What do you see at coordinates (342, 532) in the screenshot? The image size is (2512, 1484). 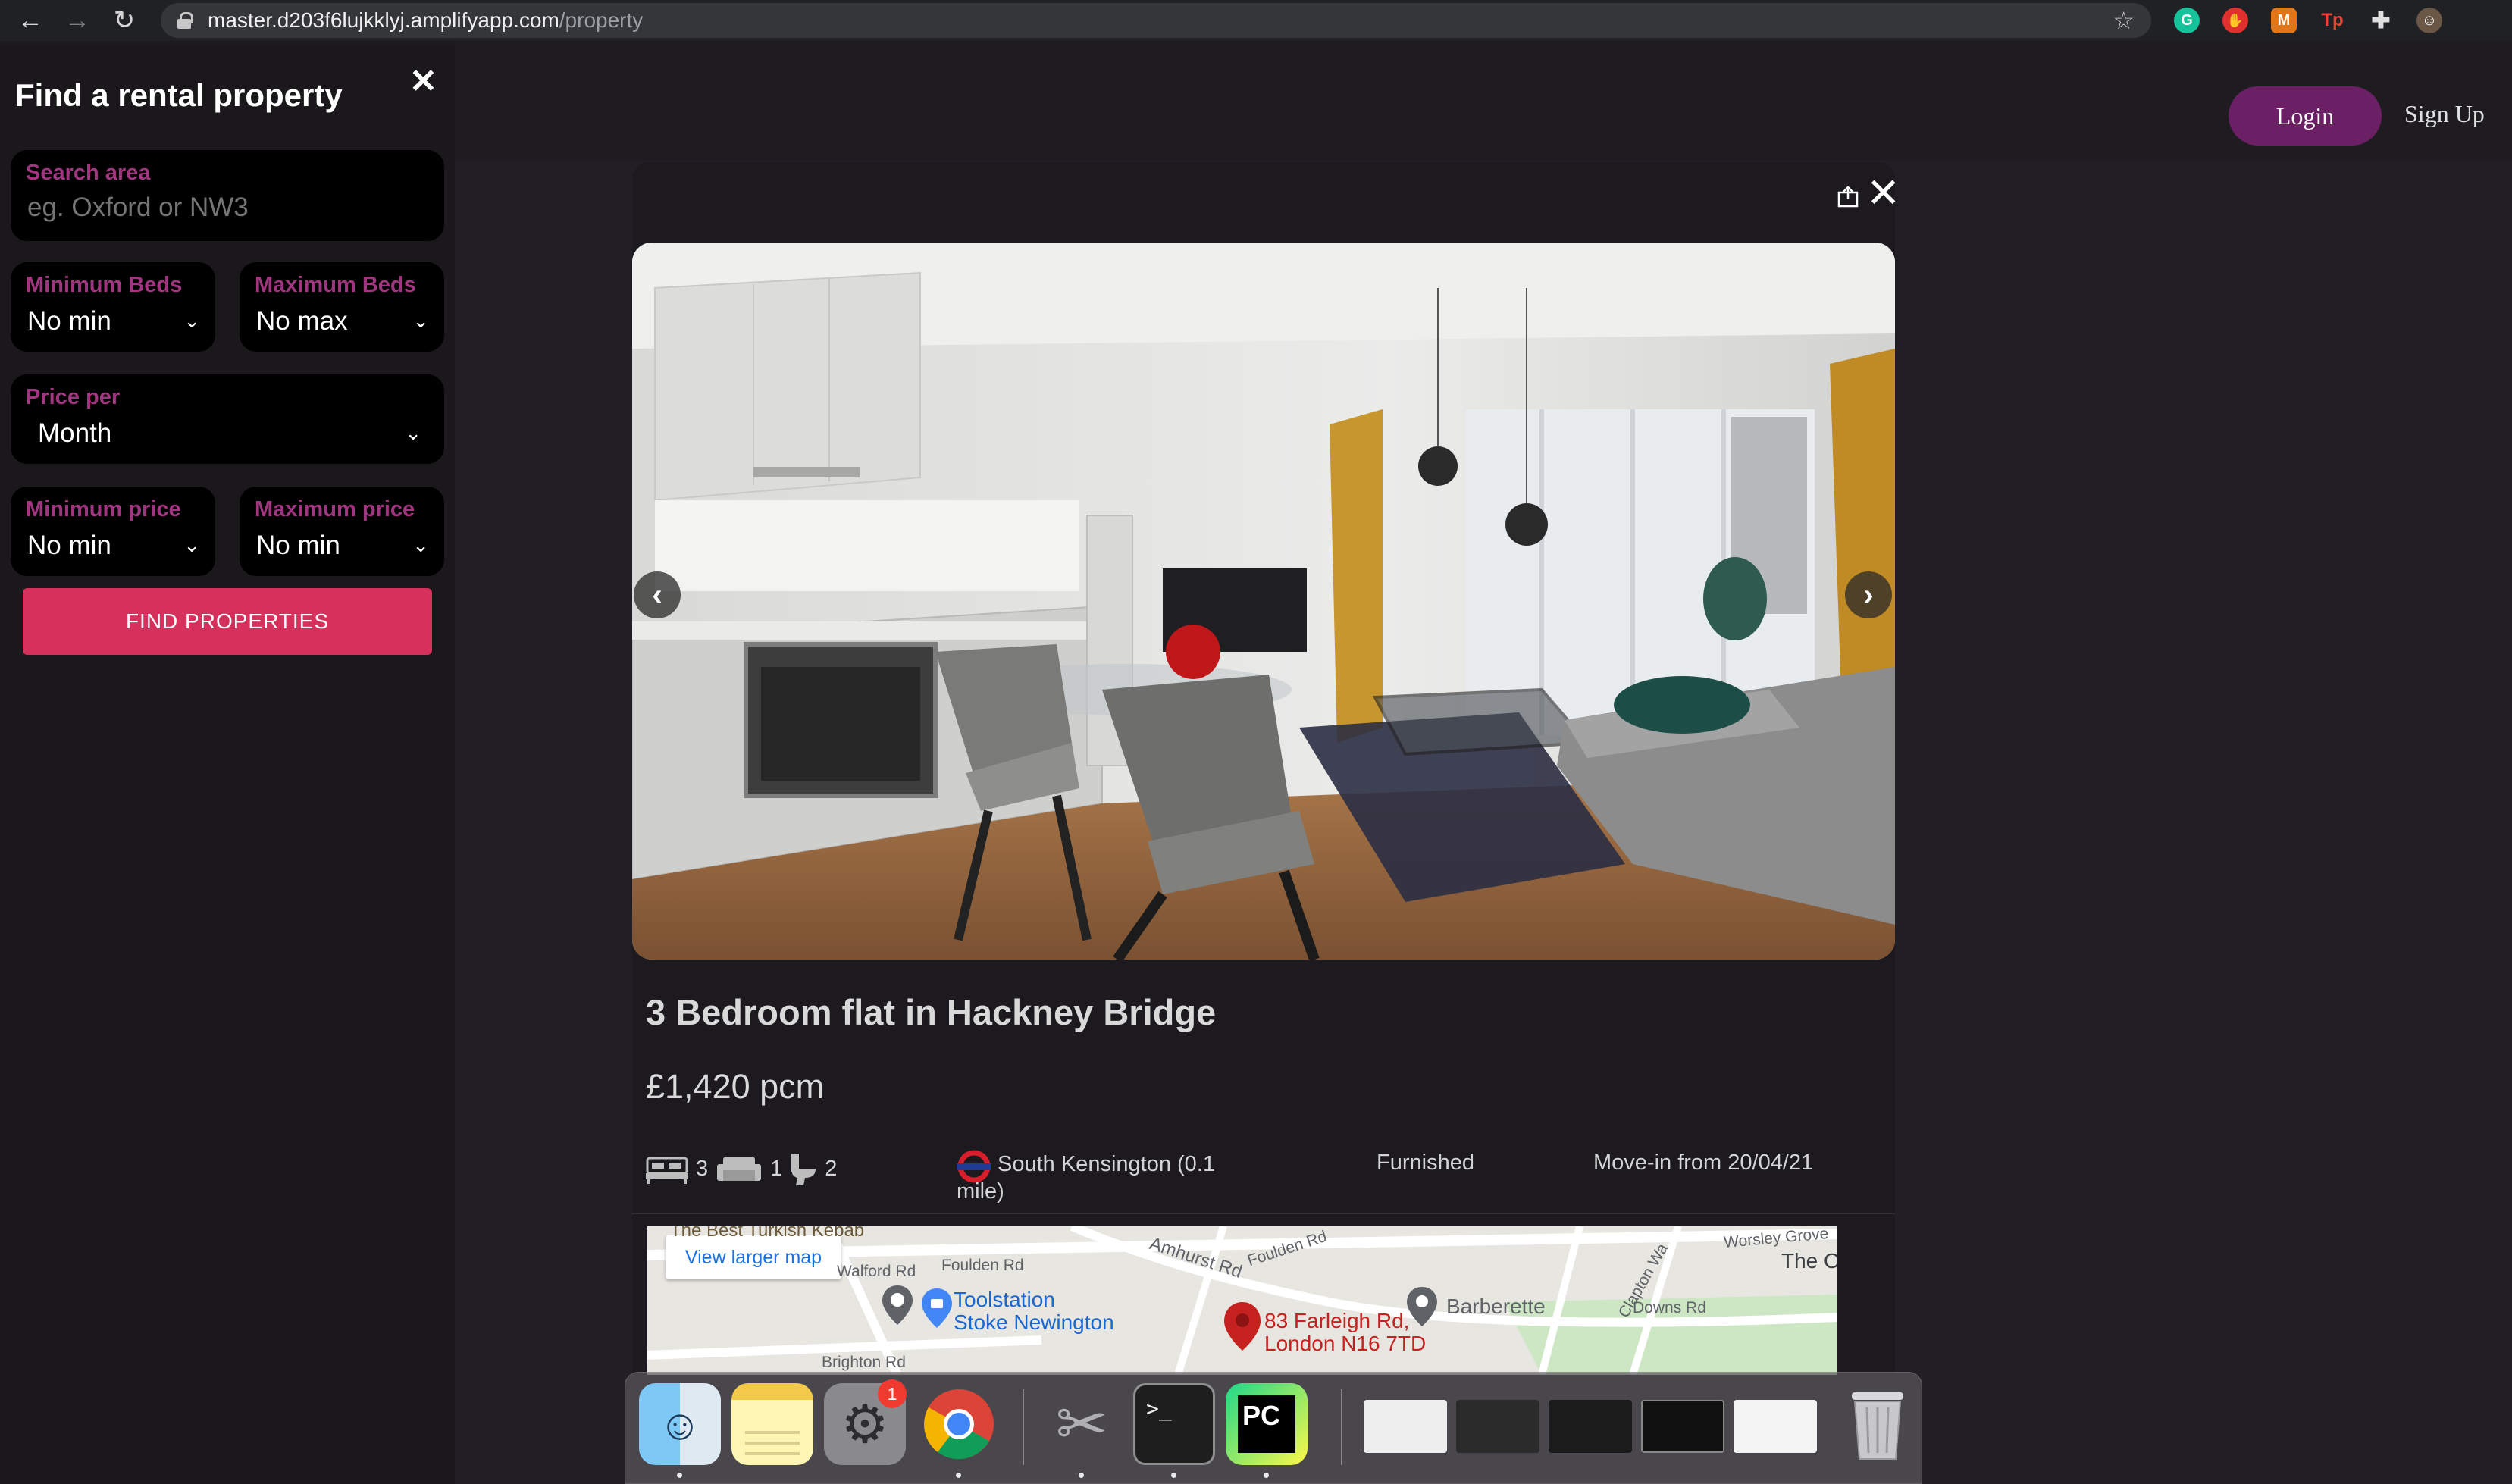 I see `max-price-select: Maximum price No min ⌄` at bounding box center [342, 532].